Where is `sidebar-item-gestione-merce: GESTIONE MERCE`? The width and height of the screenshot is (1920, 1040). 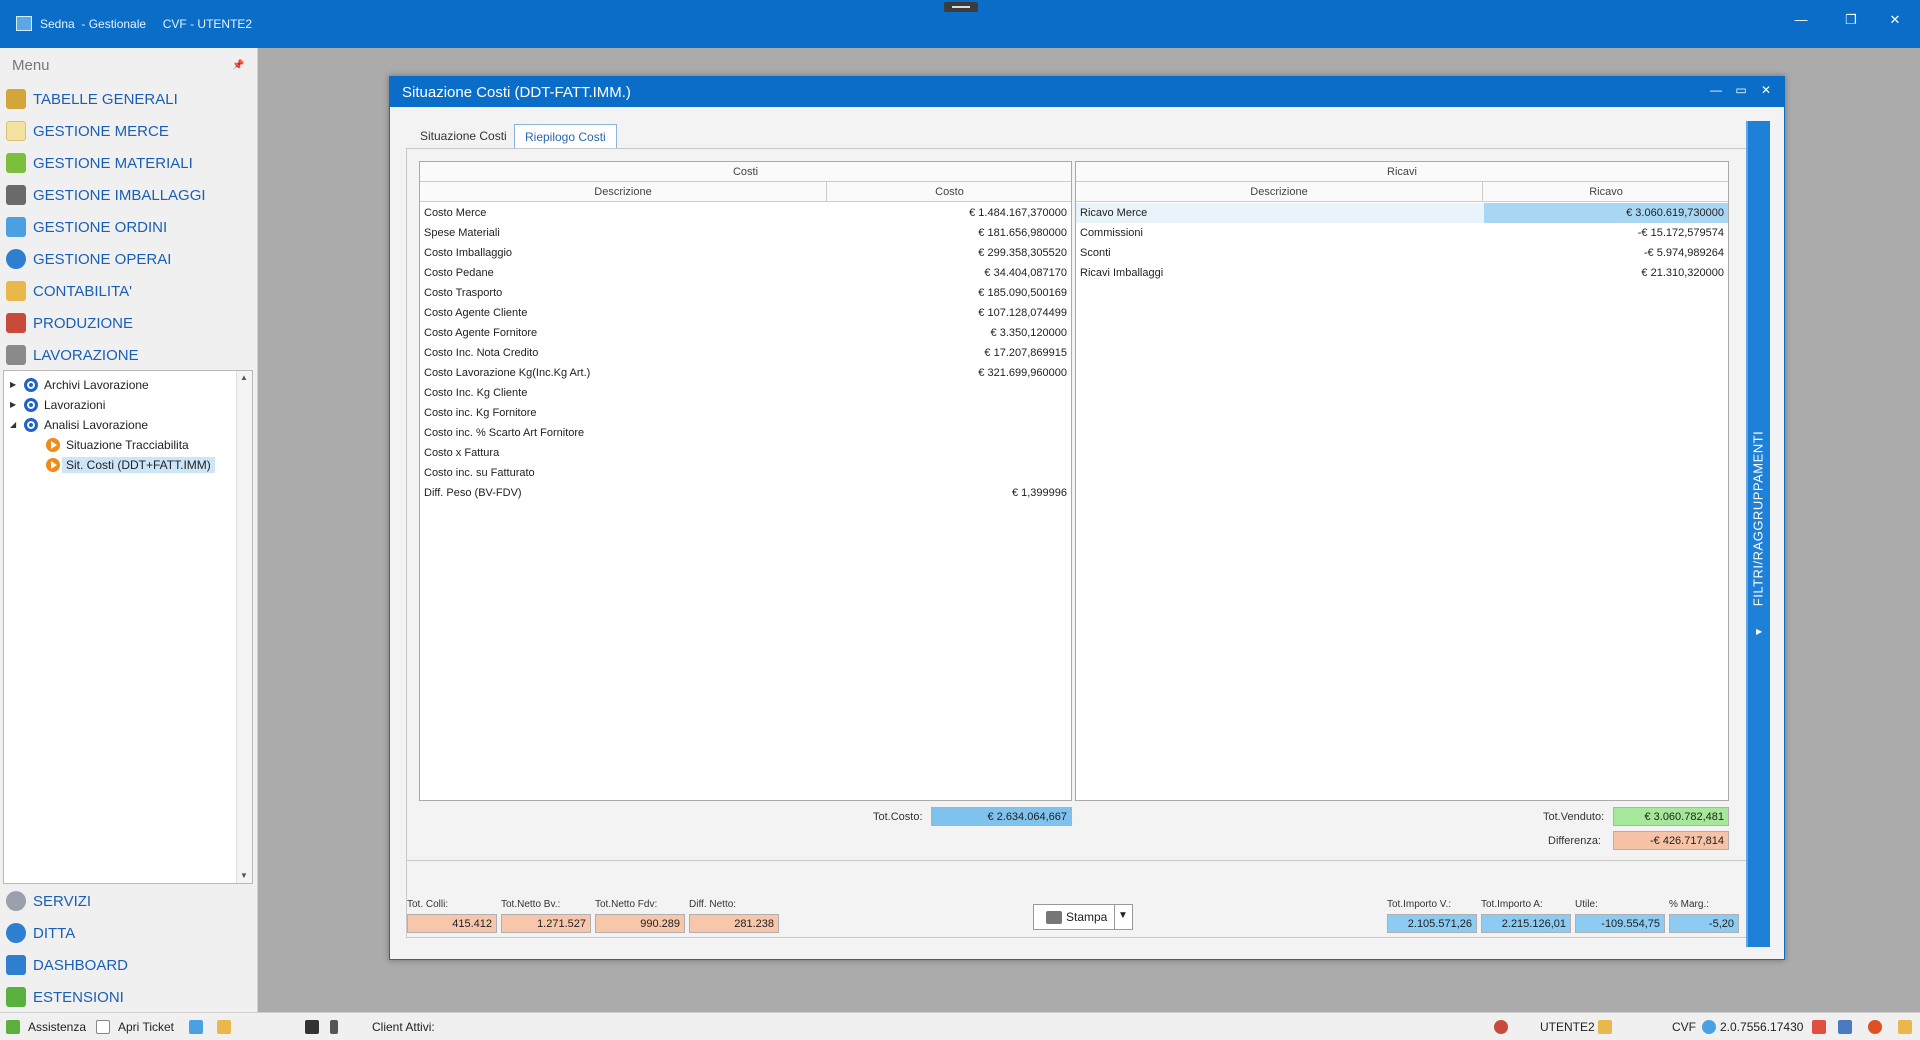 sidebar-item-gestione-merce: GESTIONE MERCE is located at coordinates (130, 131).